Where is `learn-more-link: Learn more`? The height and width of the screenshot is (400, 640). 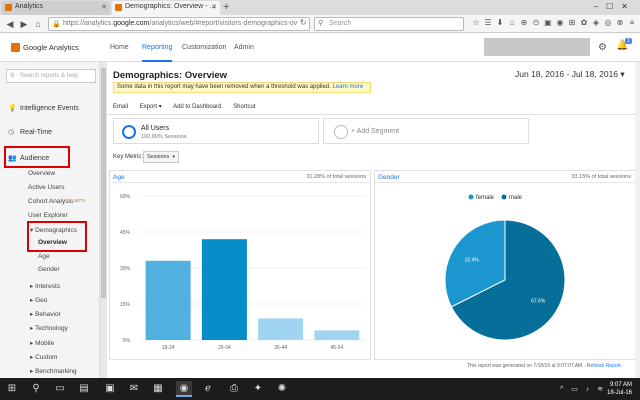
learn-more-link: Learn more is located at coordinates (347, 87).